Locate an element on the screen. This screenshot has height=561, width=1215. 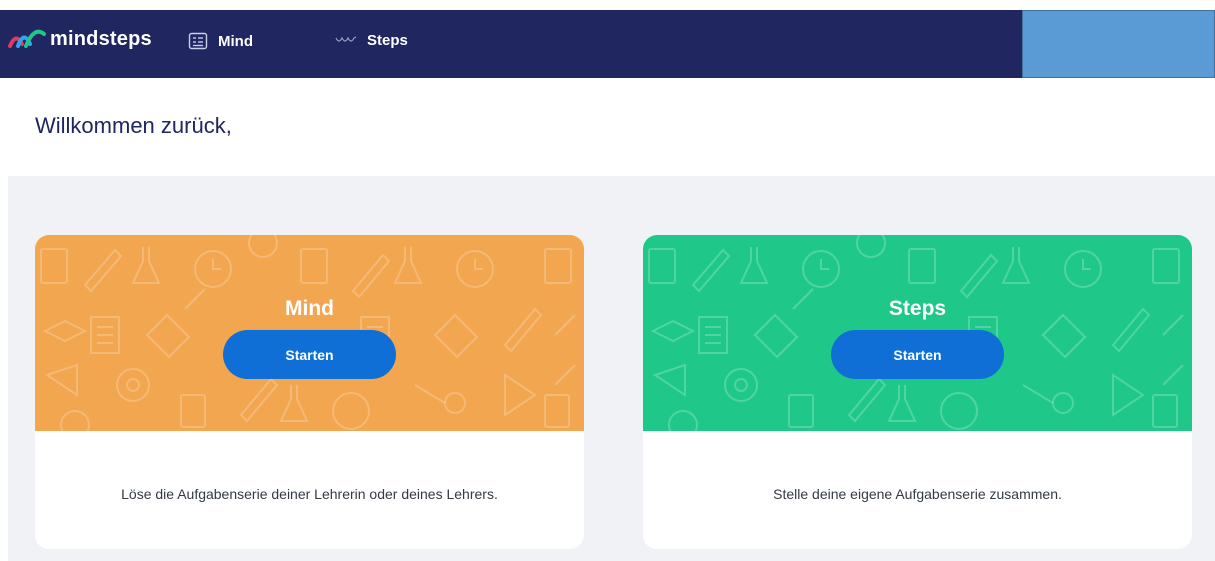
nav-item-steps-label: Steps is located at coordinates (387, 40).